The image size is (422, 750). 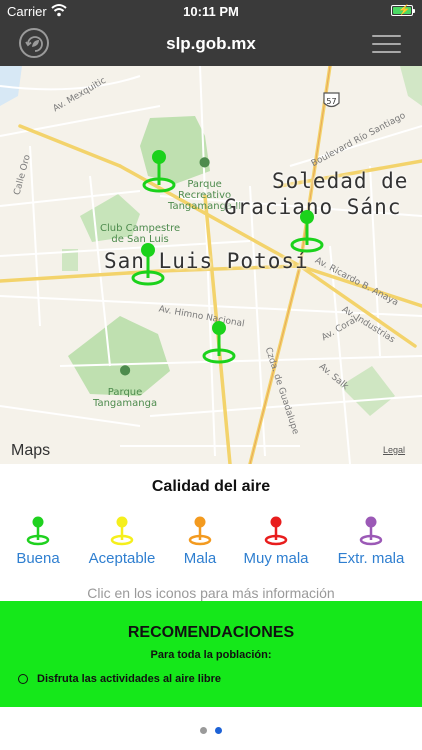 I want to click on nav-bar: slp.gob.mx, so click(x=211, y=44).